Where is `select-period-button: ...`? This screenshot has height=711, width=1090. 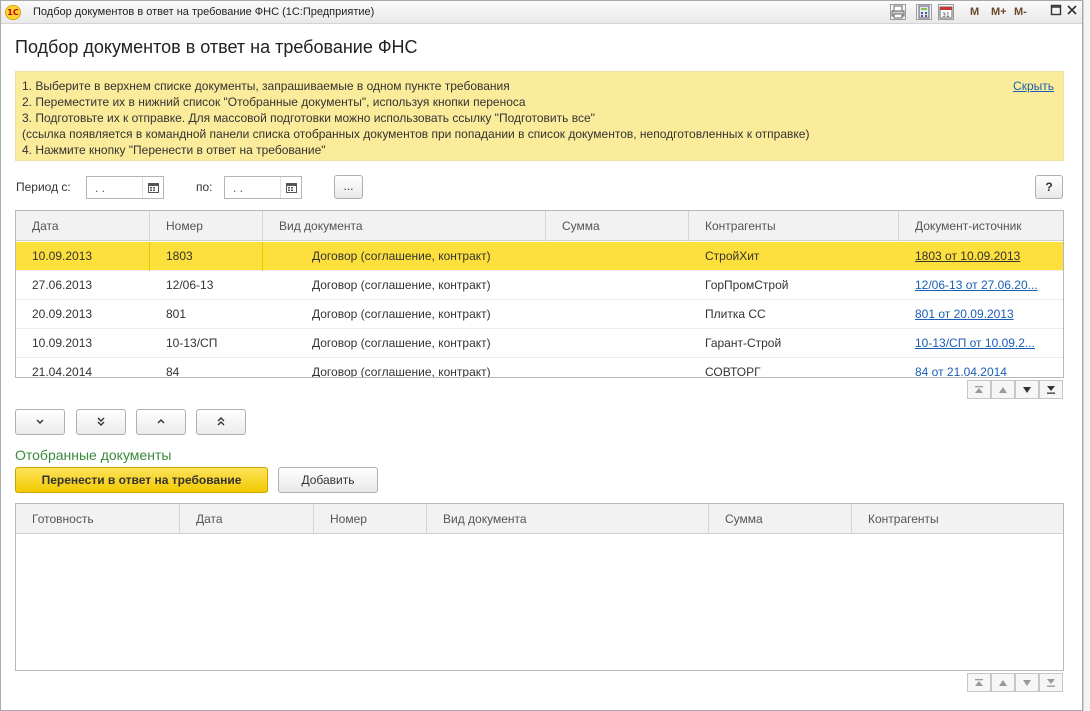 select-period-button: ... is located at coordinates (348, 187).